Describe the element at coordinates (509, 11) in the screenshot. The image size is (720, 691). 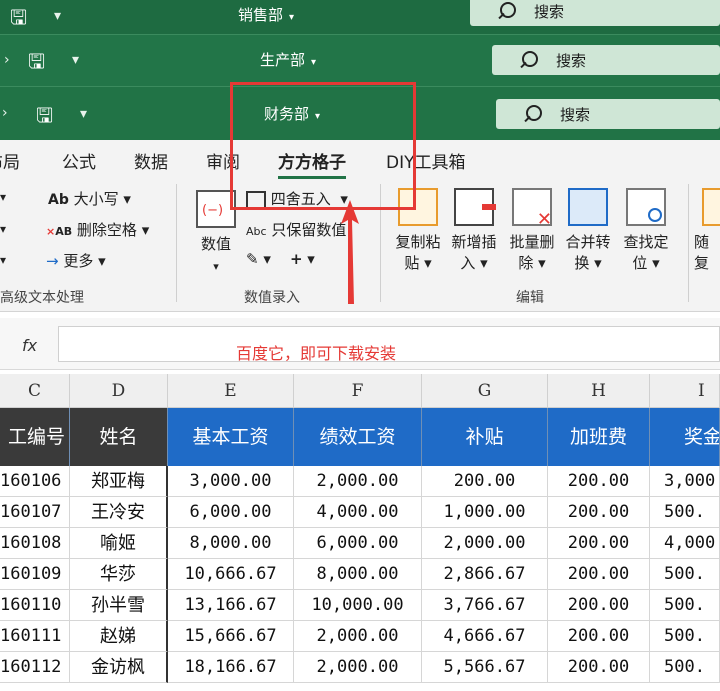
I see `search-icon` at that location.